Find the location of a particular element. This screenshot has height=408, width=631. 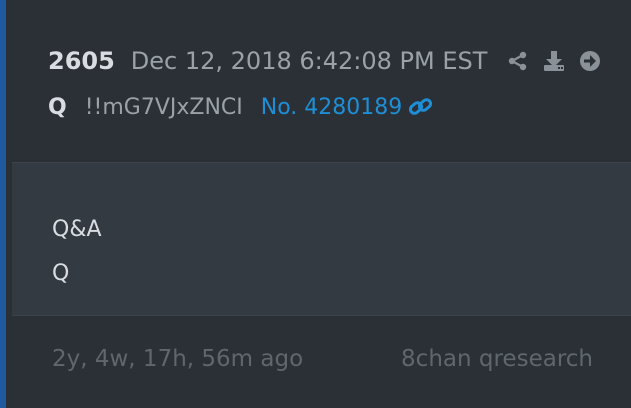

post-timestamp: Dec 12, 2018 6:42:08 PM EST is located at coordinates (309, 61).